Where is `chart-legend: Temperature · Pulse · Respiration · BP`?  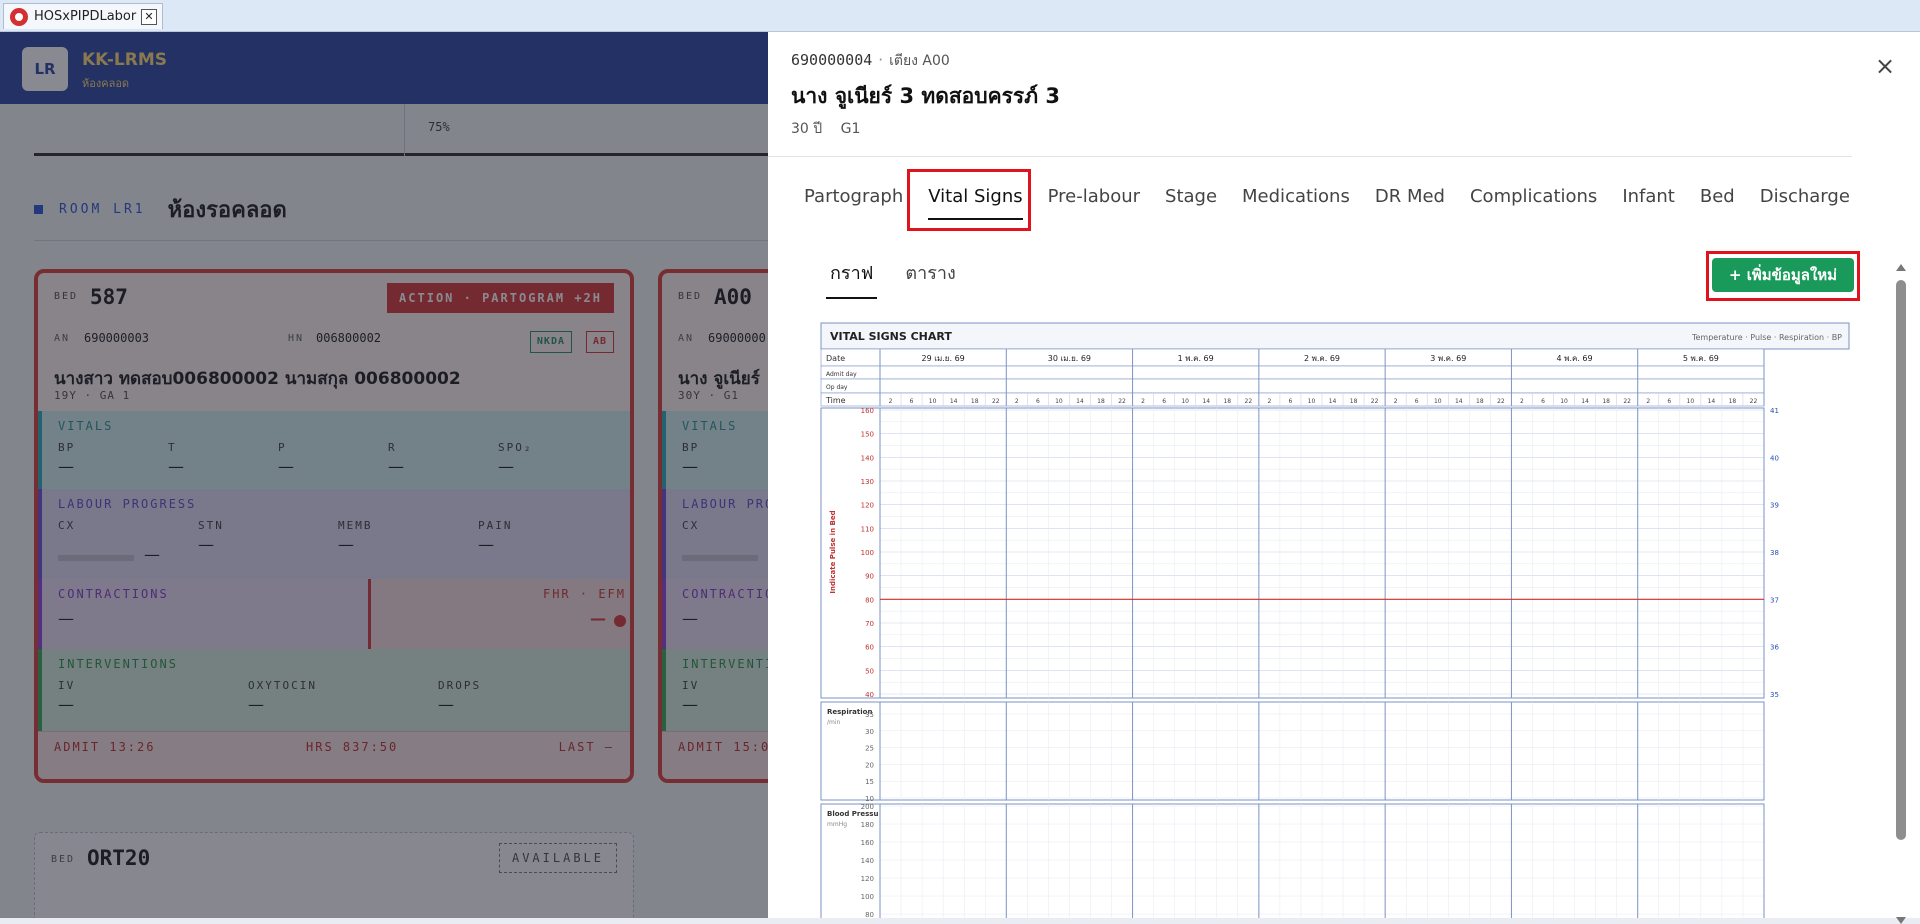 chart-legend: Temperature · Pulse · Respiration · BP is located at coordinates (1766, 337).